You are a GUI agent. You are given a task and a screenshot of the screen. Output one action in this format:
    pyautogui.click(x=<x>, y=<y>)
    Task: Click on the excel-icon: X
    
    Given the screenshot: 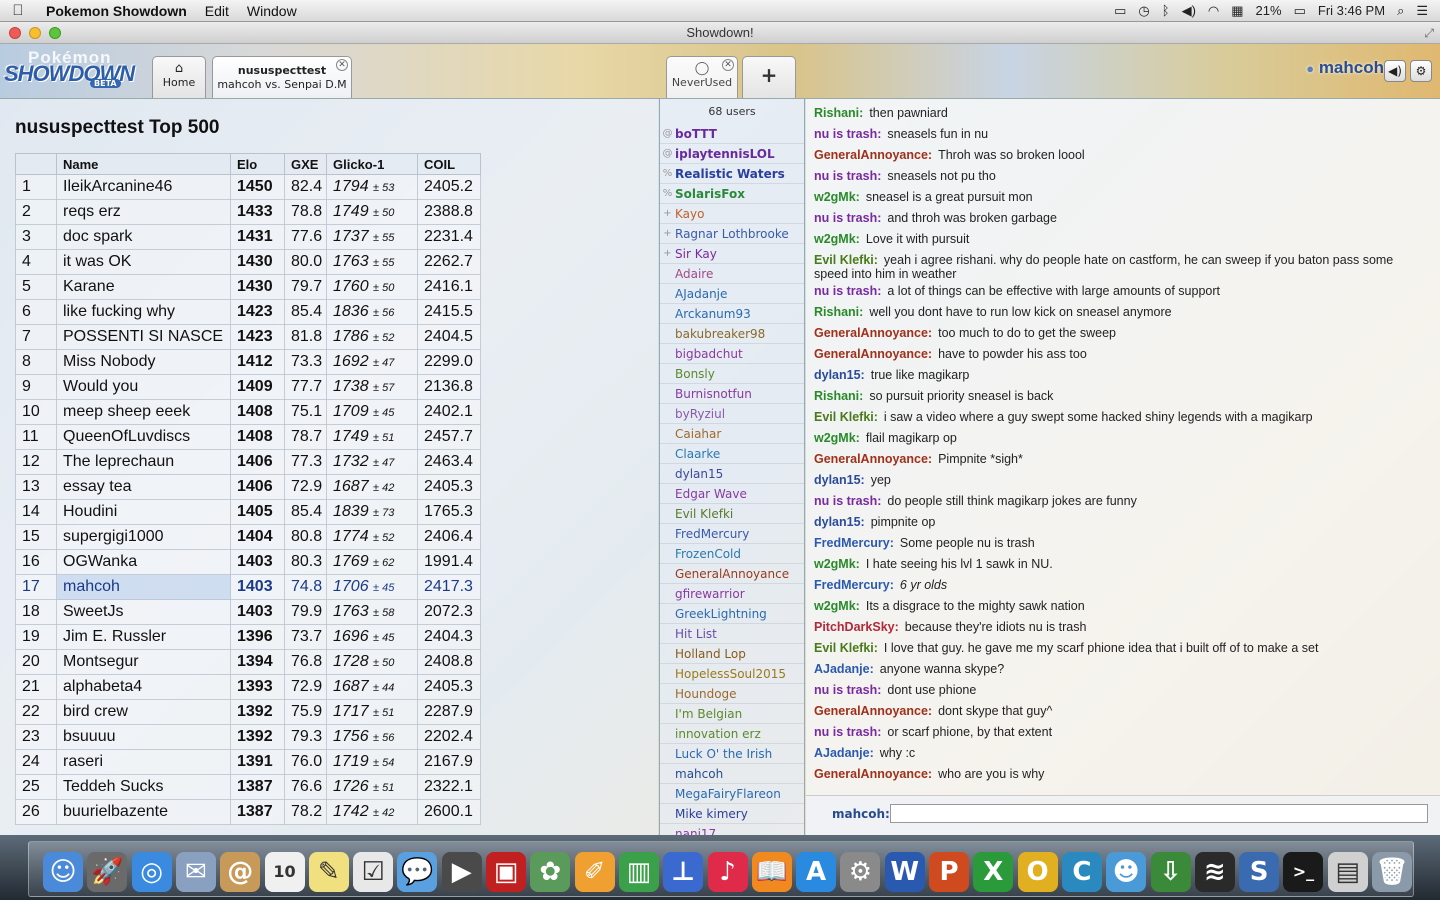 What is the action you would take?
    pyautogui.click(x=993, y=872)
    